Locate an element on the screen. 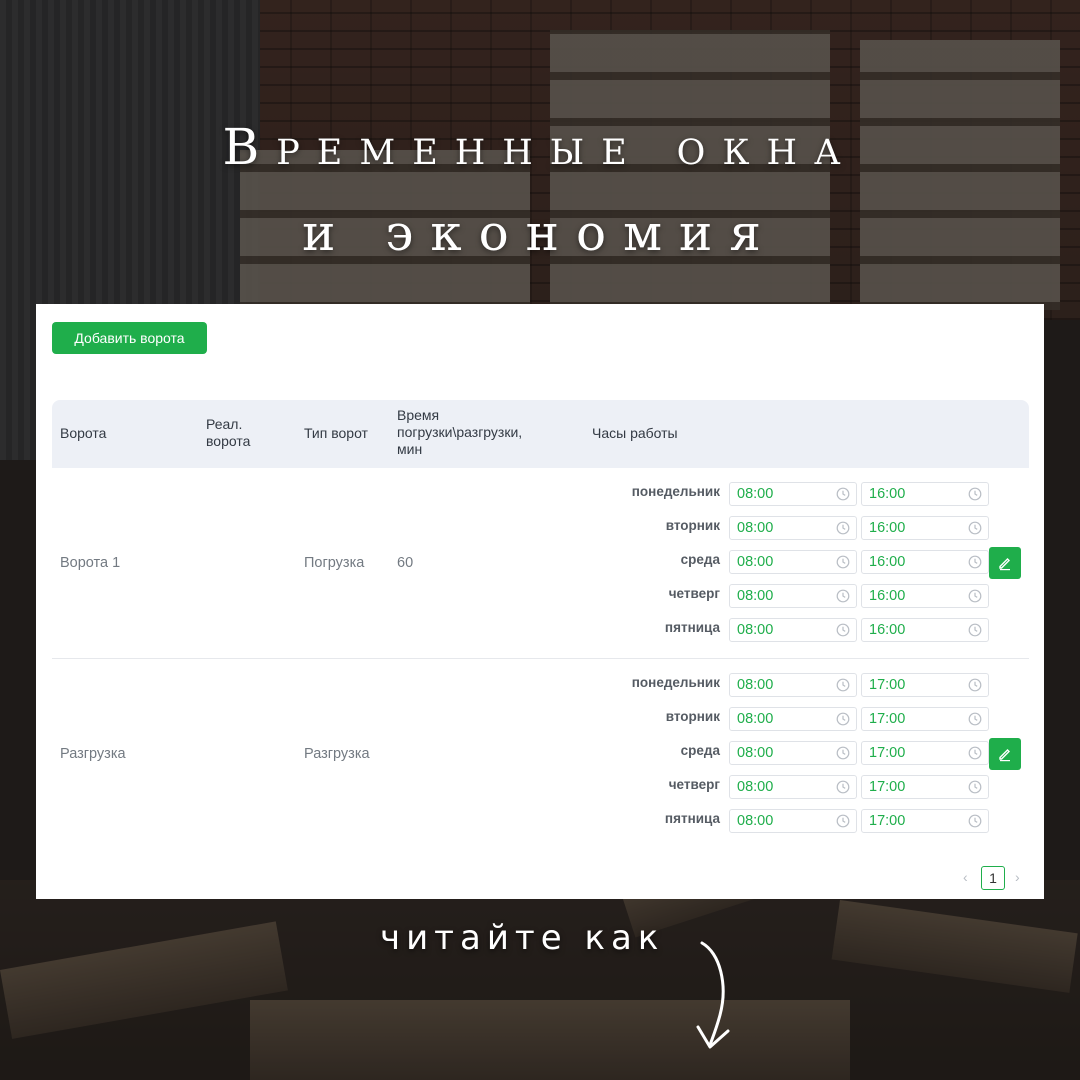 Image resolution: width=1080 pixels, height=1080 pixels. schedule-day: вторник 08:00 16:00 is located at coordinates (785, 531).